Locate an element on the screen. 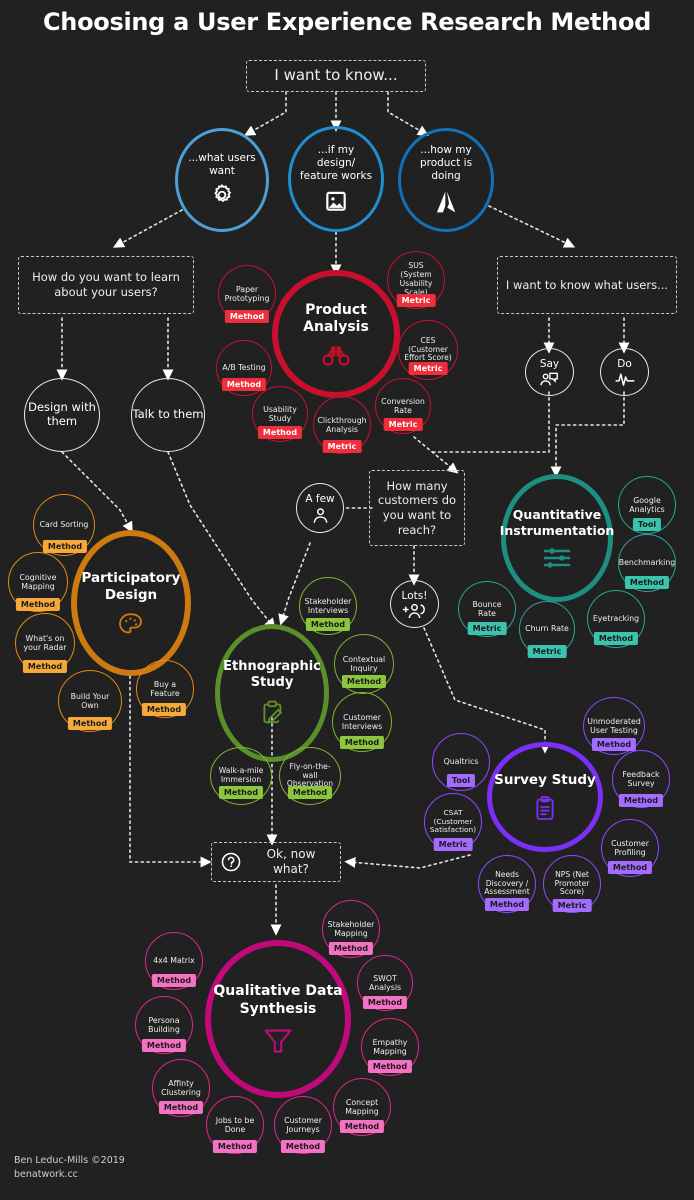 This screenshot has width=694, height=1200. cluster-hub-qualitative-data-synthesis: Qualitative Data Synthesis is located at coordinates (278, 1019).